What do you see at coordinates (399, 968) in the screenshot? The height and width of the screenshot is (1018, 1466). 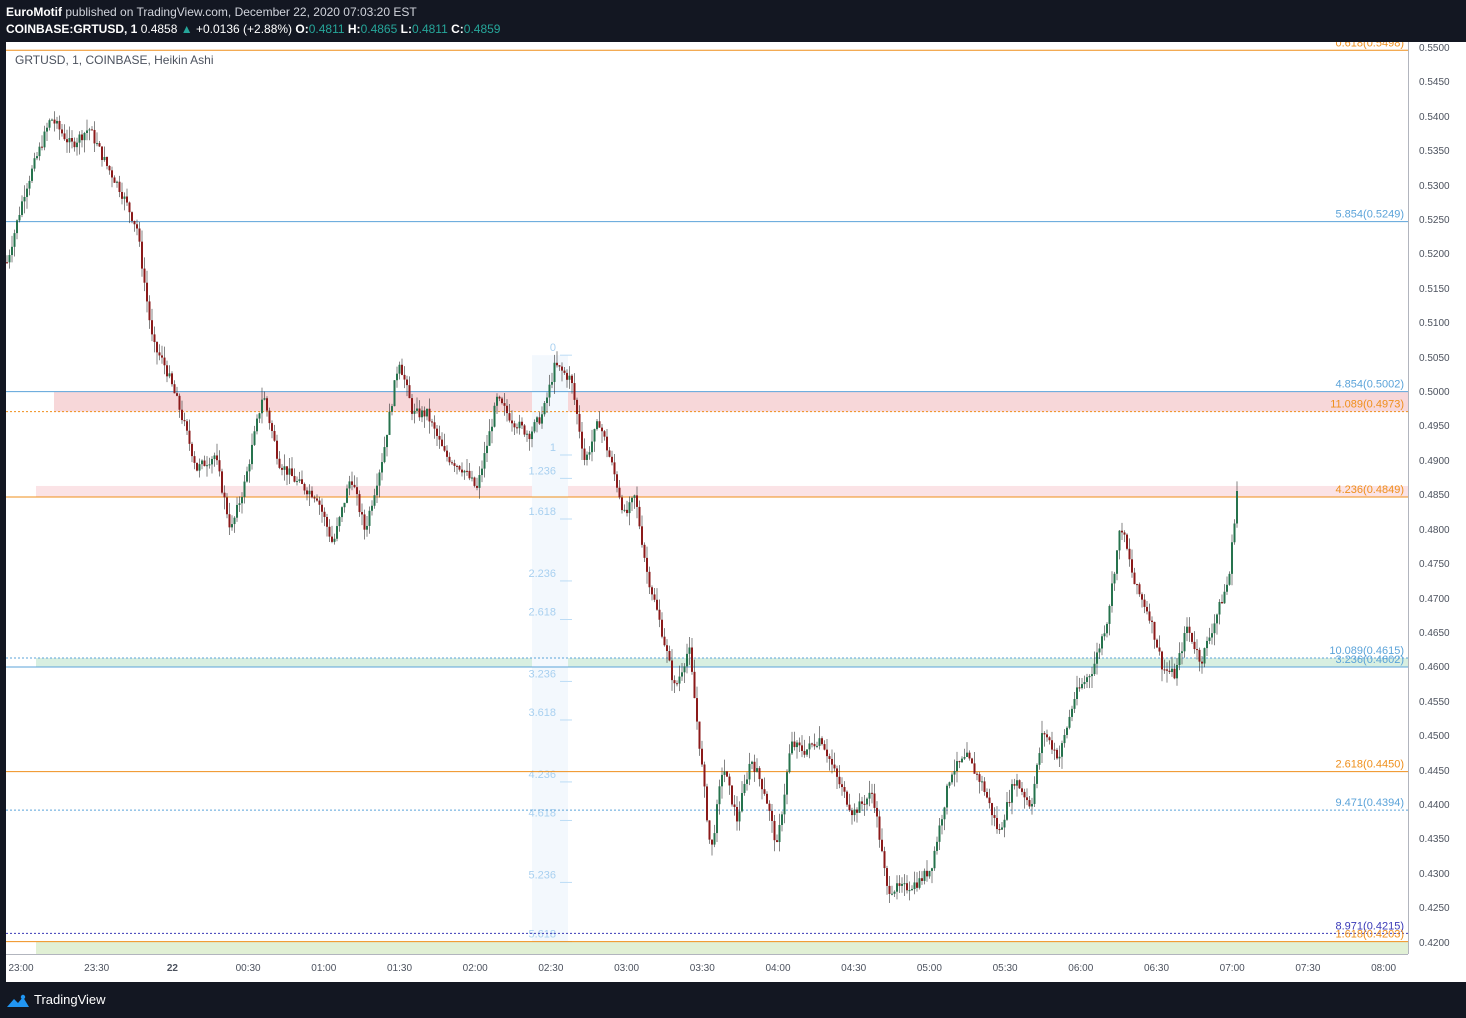 I see `time-tick-label: 01:30` at bounding box center [399, 968].